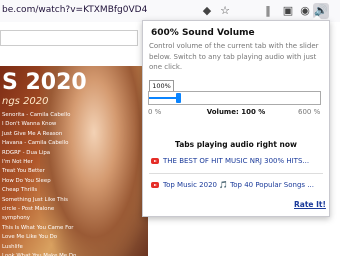 Image resolution: width=340 pixels, height=256 pixels. Describe the element at coordinates (203, 33) in the screenshot. I see `popup-title: 600% Sound Volume` at that location.